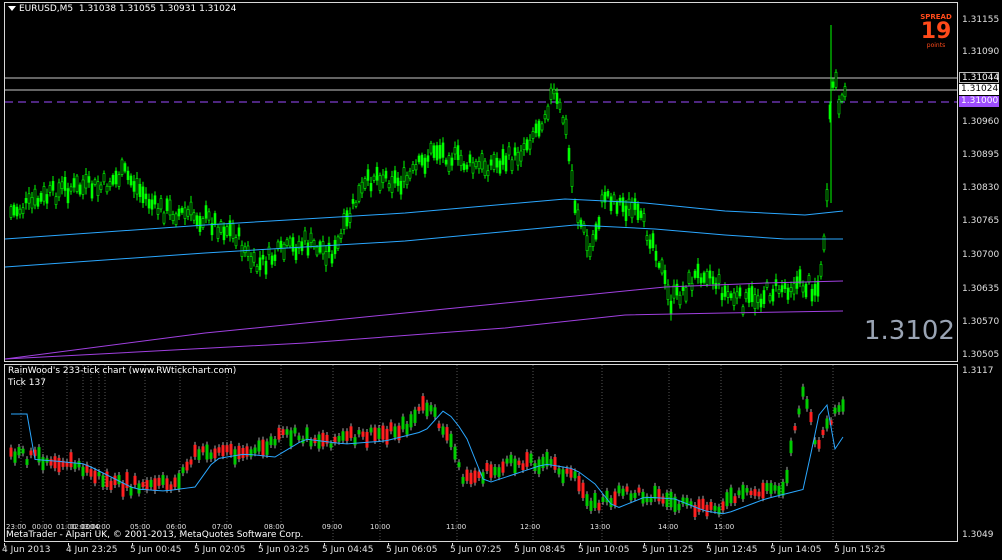  Describe the element at coordinates (981, 52) in the screenshot. I see `price-axis-label: 1.31090` at that location.